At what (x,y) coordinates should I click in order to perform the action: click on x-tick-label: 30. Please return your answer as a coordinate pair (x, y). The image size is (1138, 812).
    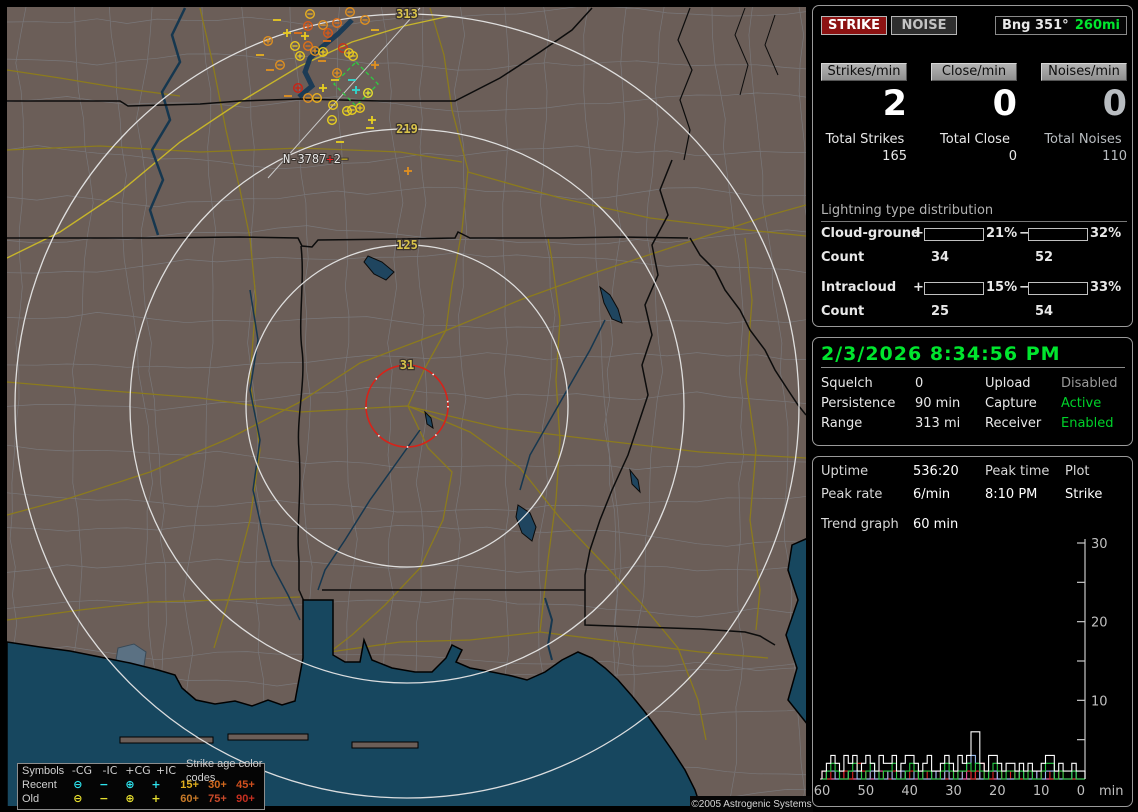
    Looking at the image, I should click on (953, 791).